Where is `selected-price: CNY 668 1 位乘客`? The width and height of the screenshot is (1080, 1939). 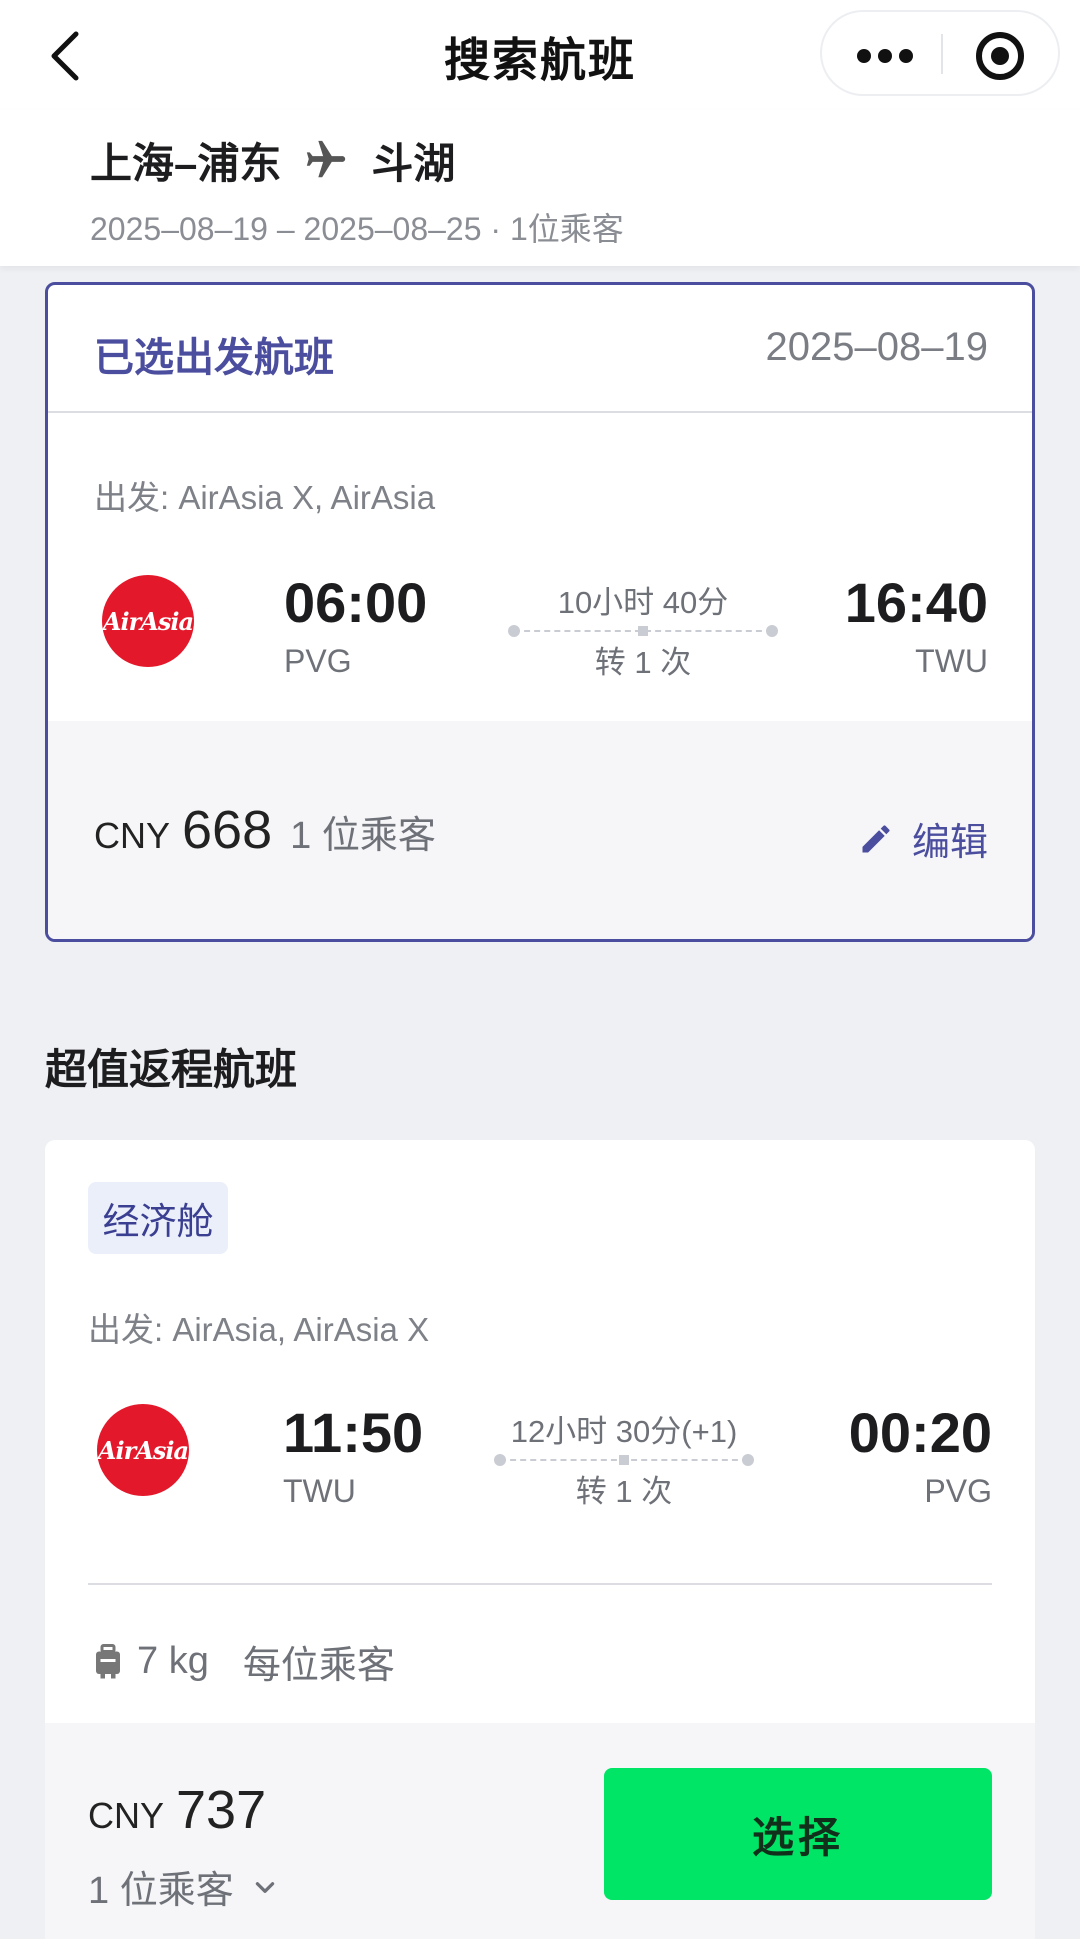
selected-price: CNY 668 1 位乘客 is located at coordinates (265, 830).